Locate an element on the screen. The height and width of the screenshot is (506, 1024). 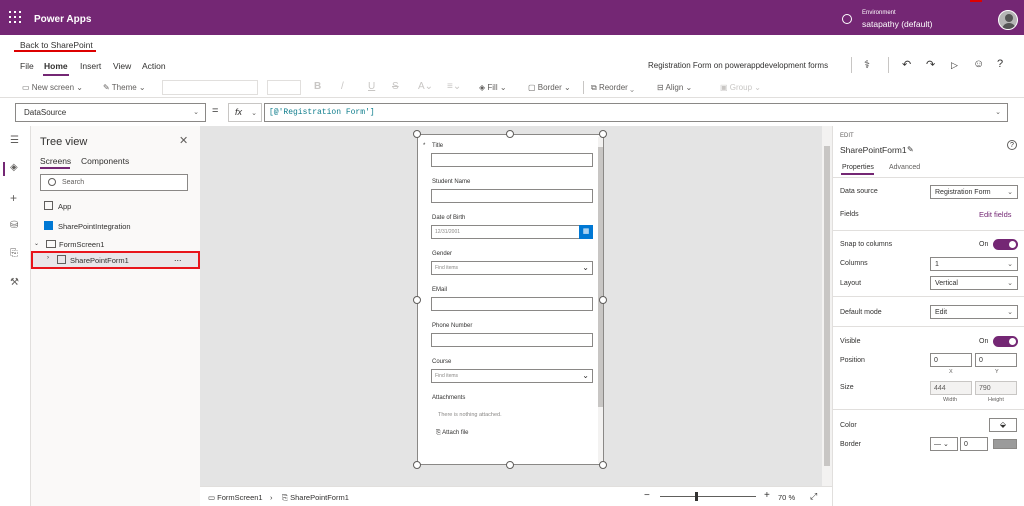
expand-chevron-icon: › is located at coordinates (48, 258).